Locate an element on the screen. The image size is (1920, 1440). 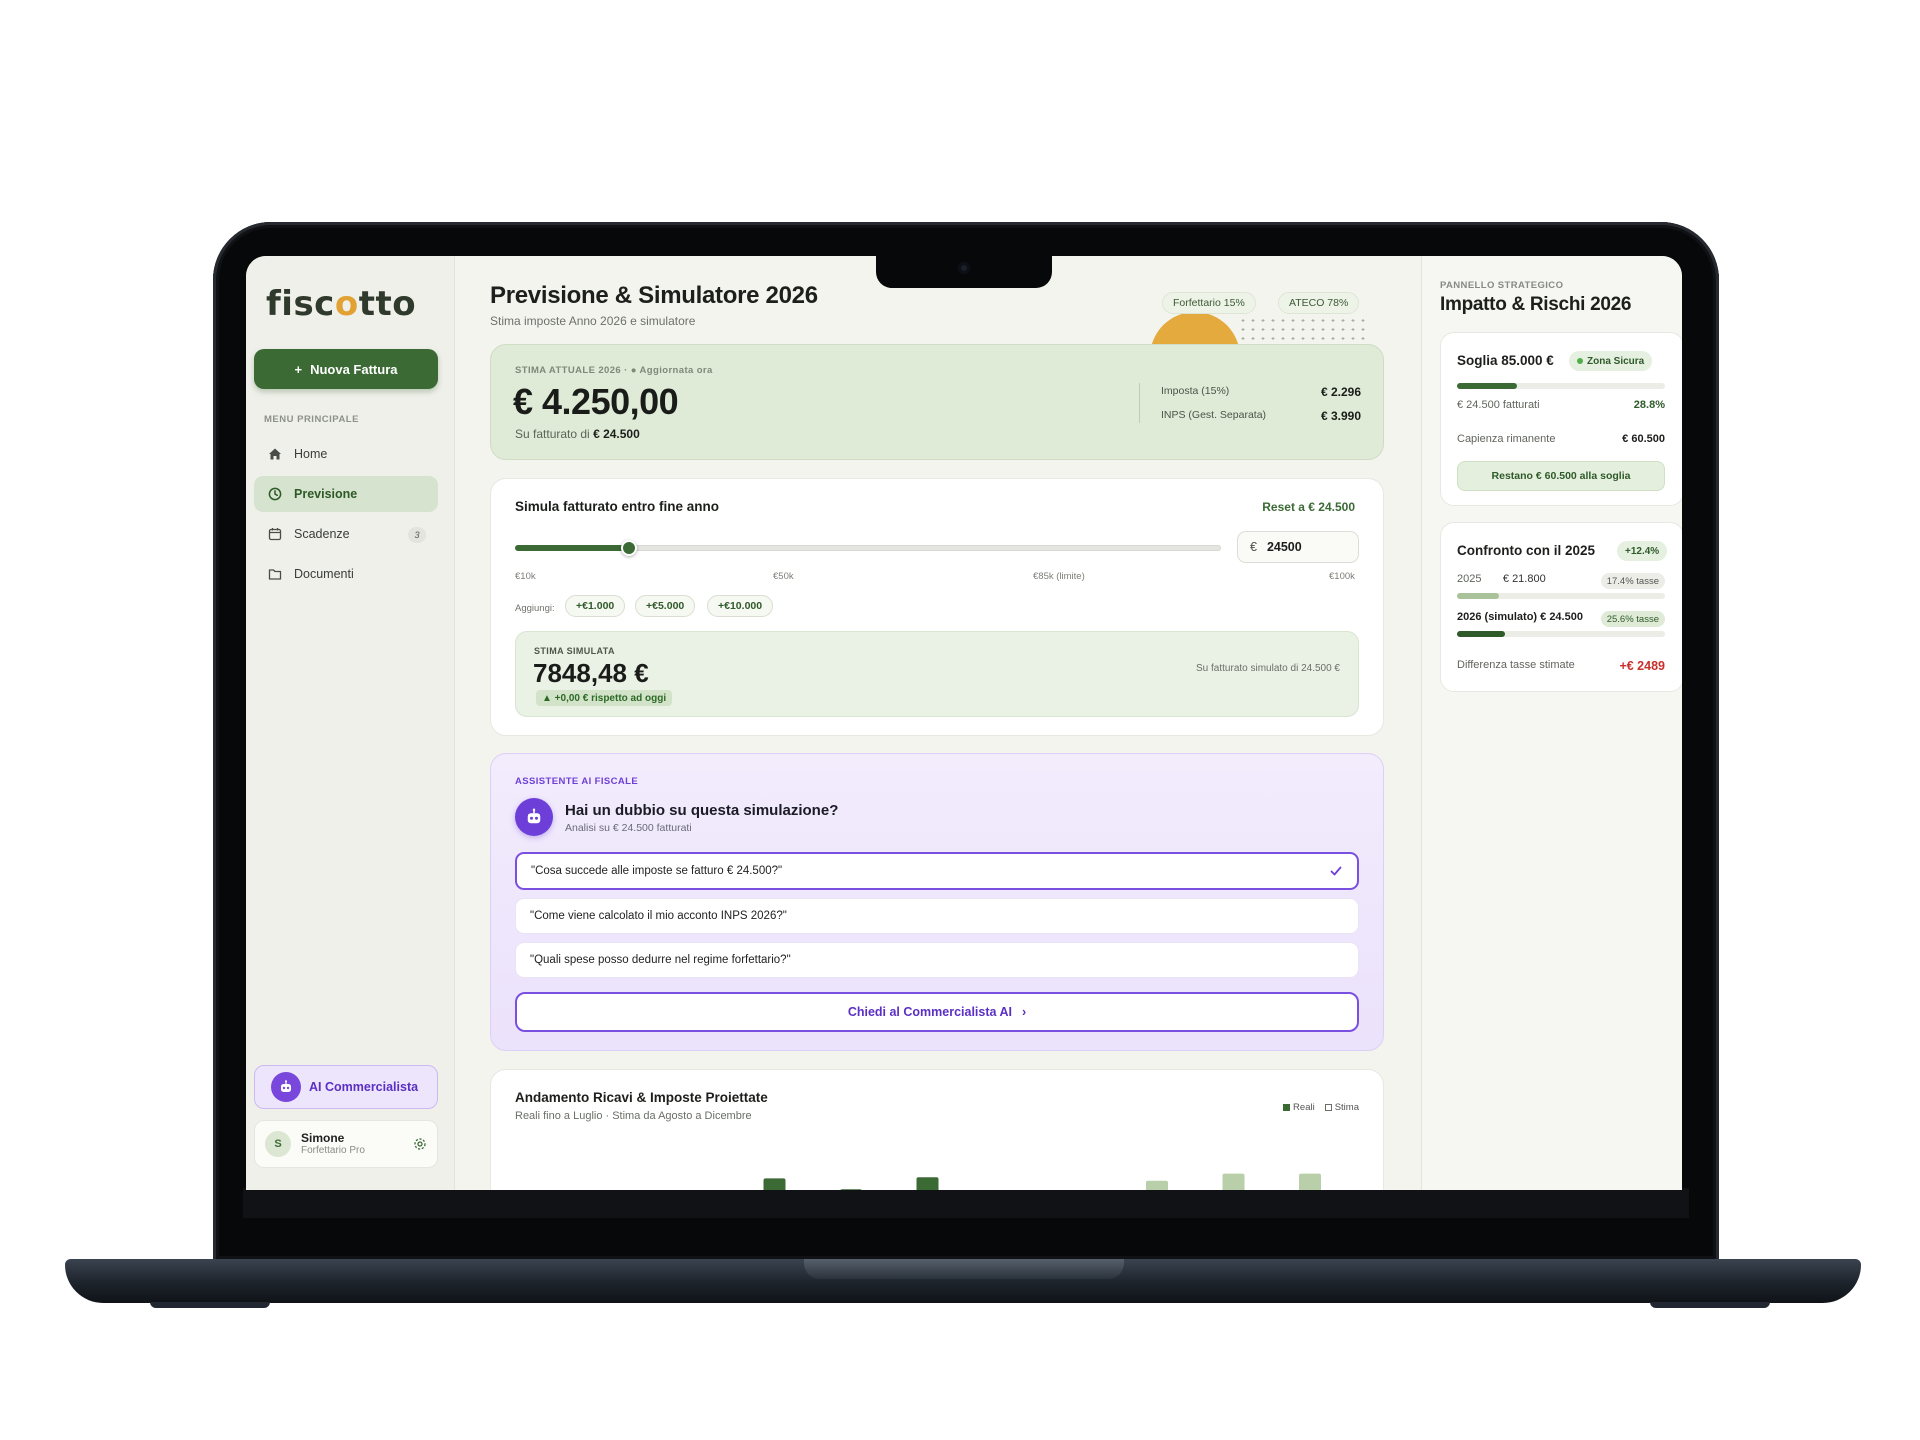
sidebar-item-documenti: Documenti is located at coordinates (346, 574).